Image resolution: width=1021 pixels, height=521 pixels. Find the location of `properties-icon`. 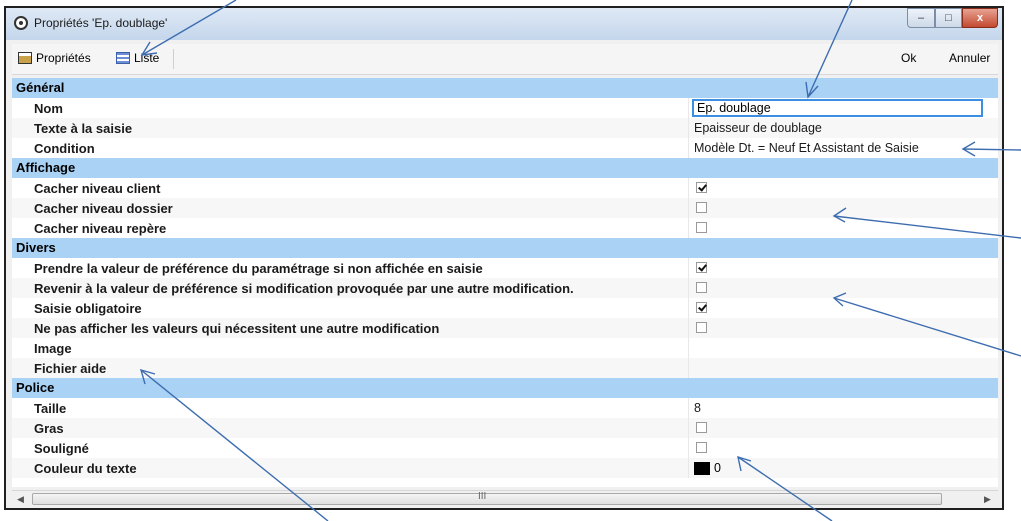

properties-icon is located at coordinates (25, 58).